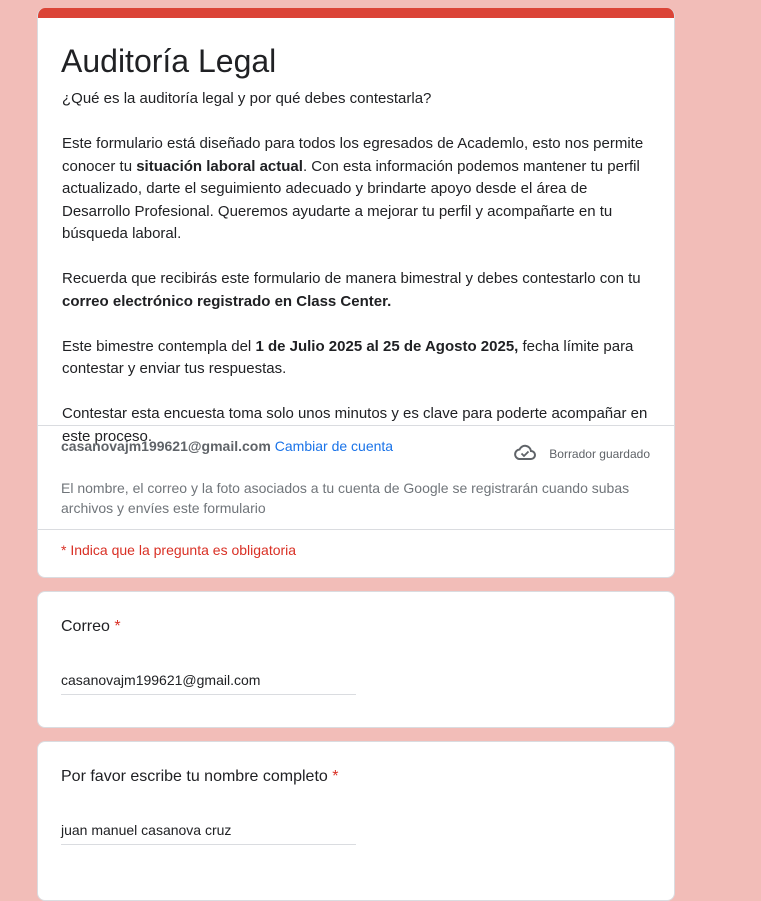 The image size is (761, 901). What do you see at coordinates (599, 453) in the screenshot?
I see `draft-status-text: Borrador guardado` at bounding box center [599, 453].